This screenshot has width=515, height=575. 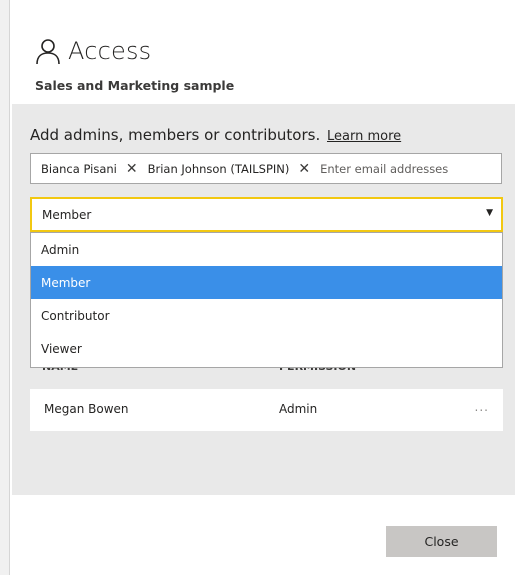 I want to click on close-button: Close, so click(x=441, y=541).